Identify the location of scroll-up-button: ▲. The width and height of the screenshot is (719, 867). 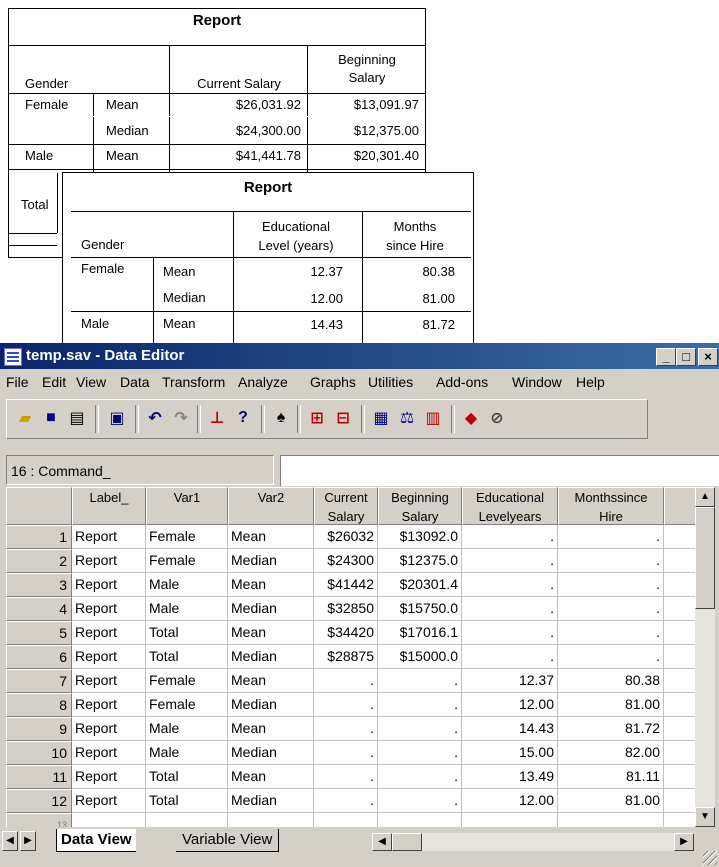
(705, 497).